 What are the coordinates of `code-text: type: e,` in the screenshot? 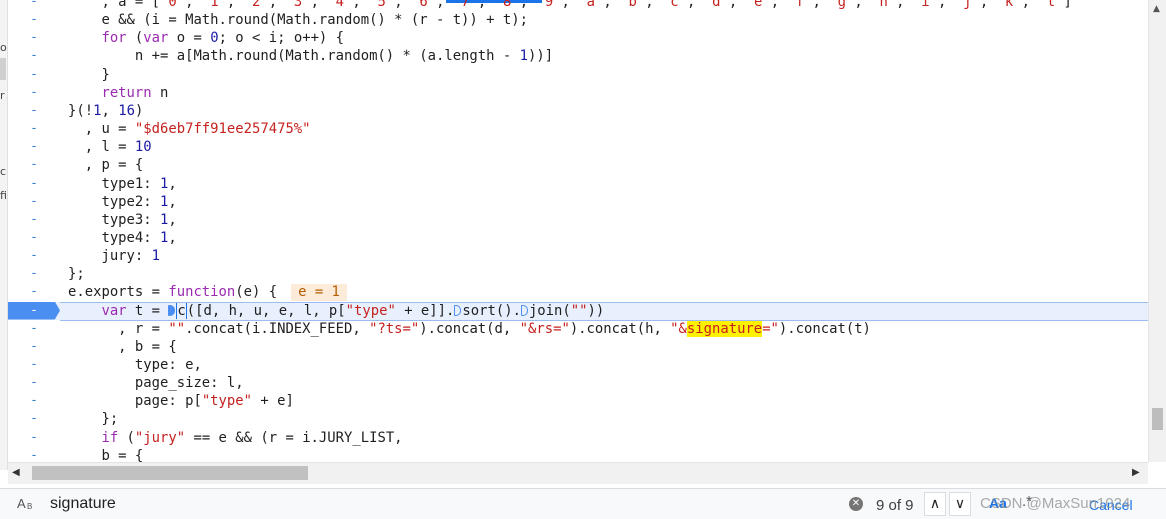 It's located at (135, 365).